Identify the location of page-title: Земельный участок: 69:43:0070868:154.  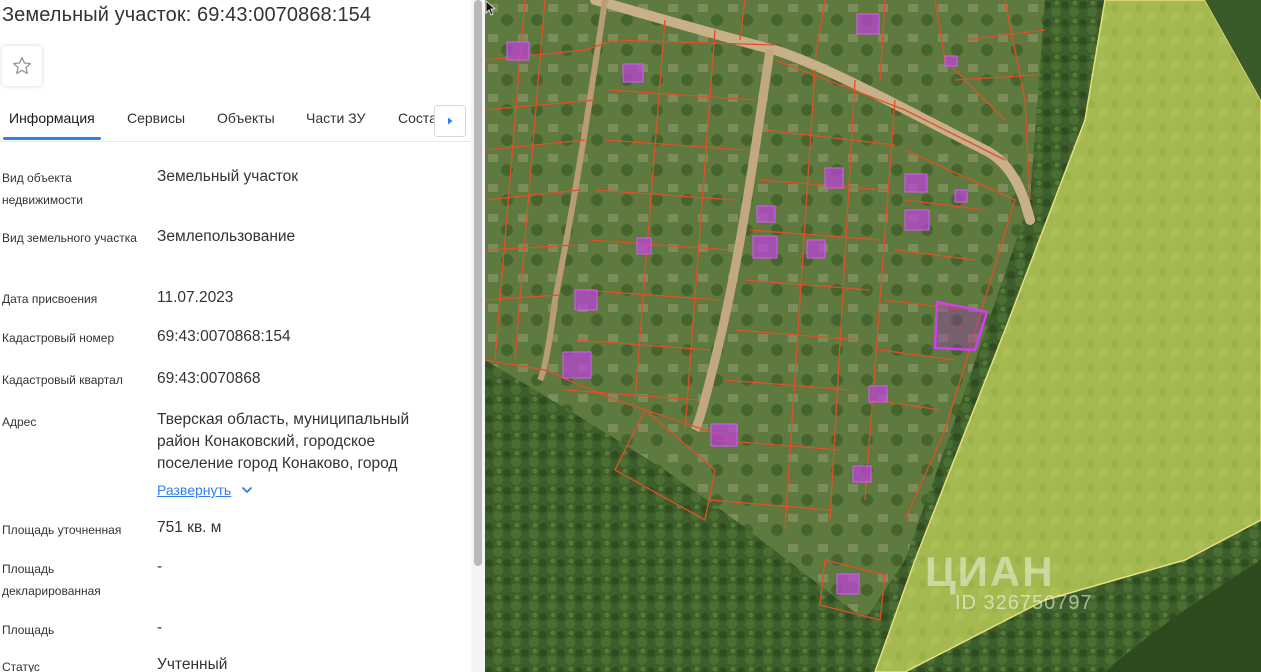
(187, 15).